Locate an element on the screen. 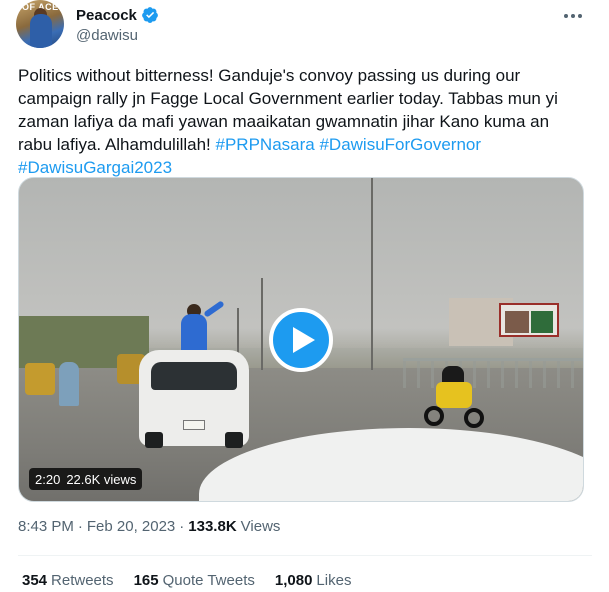 The width and height of the screenshot is (609, 592). video-duration-badge: 2:20 22.6K views is located at coordinates (86, 479).